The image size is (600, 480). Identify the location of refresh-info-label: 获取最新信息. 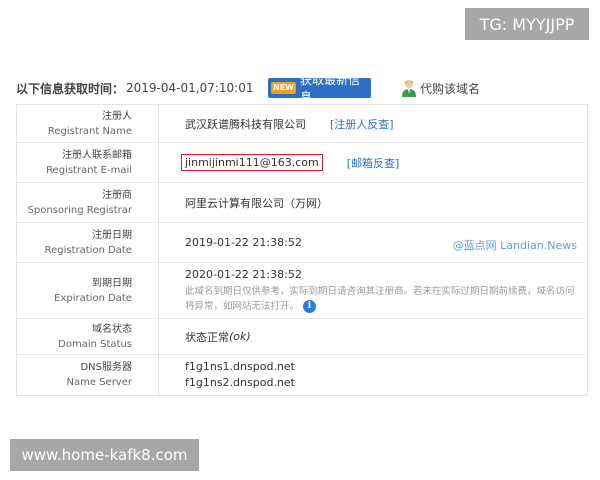
(329, 88).